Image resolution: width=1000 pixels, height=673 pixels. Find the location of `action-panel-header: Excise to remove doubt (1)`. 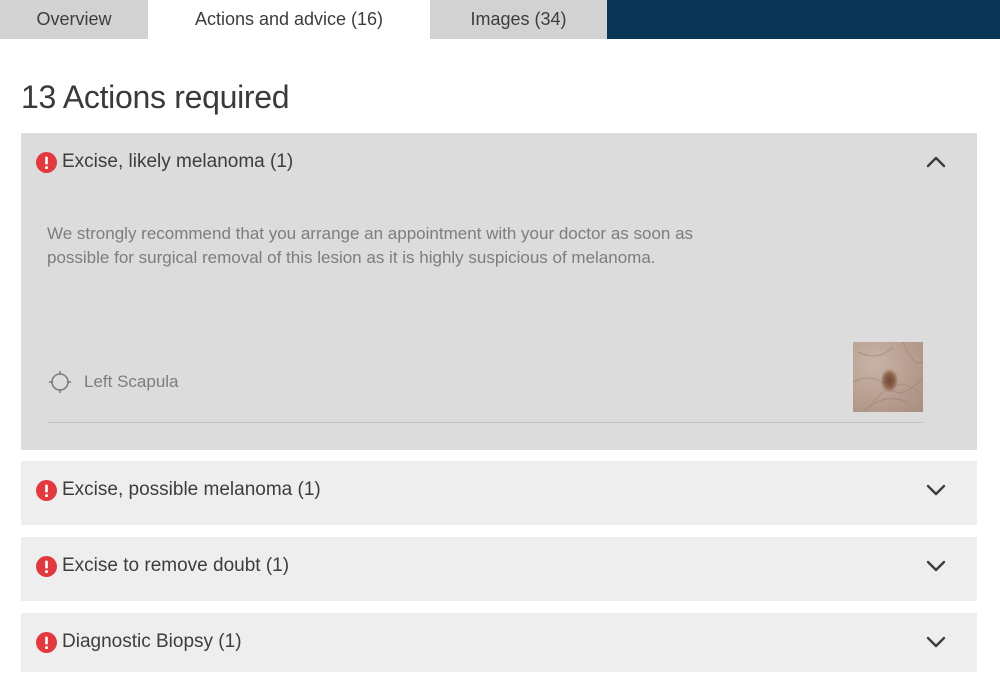

action-panel-header: Excise to remove doubt (1) is located at coordinates (499, 566).